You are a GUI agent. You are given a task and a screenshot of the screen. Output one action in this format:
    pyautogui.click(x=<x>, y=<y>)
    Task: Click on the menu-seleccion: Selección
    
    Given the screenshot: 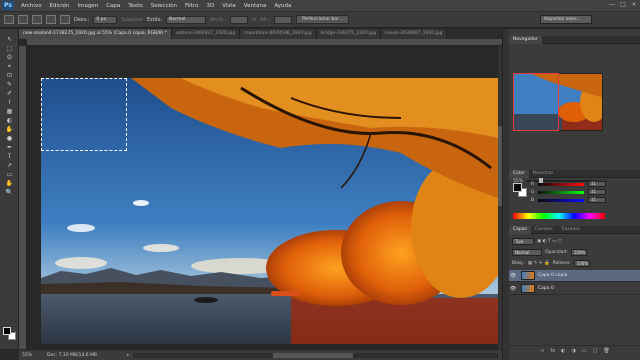 What is the action you would take?
    pyautogui.click(x=164, y=6)
    